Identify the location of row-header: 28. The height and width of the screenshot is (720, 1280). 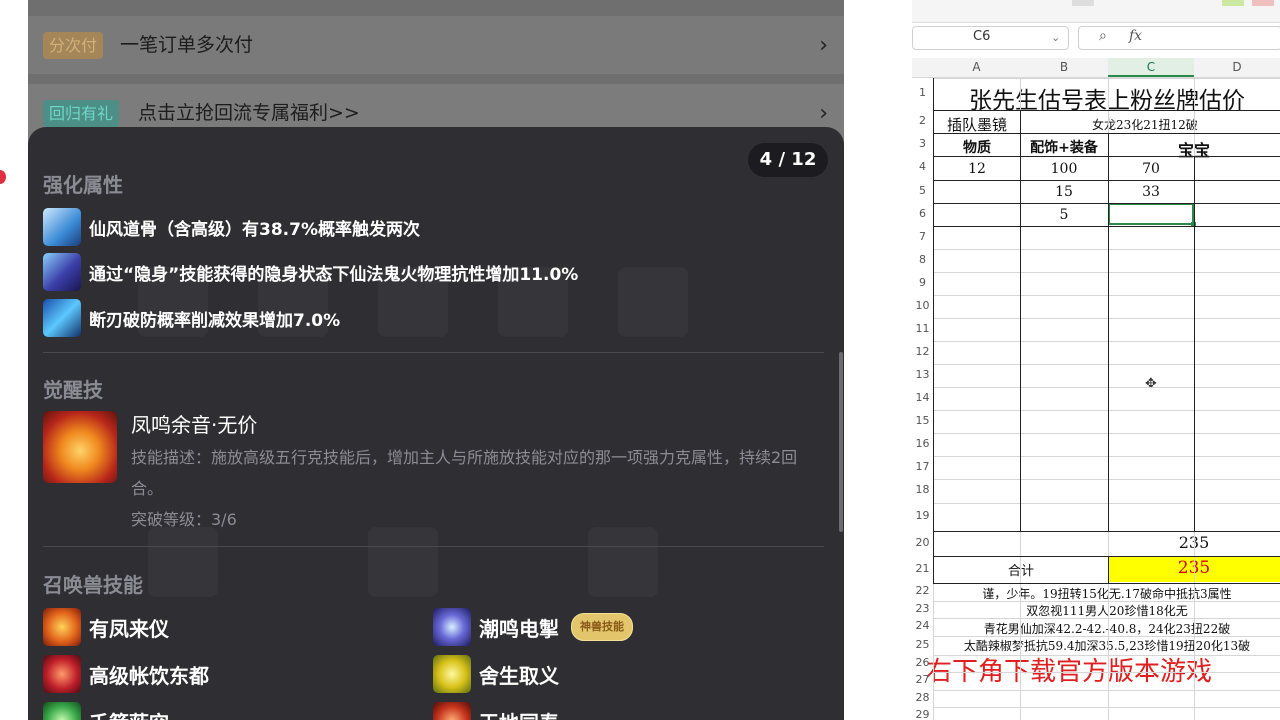
(922, 697).